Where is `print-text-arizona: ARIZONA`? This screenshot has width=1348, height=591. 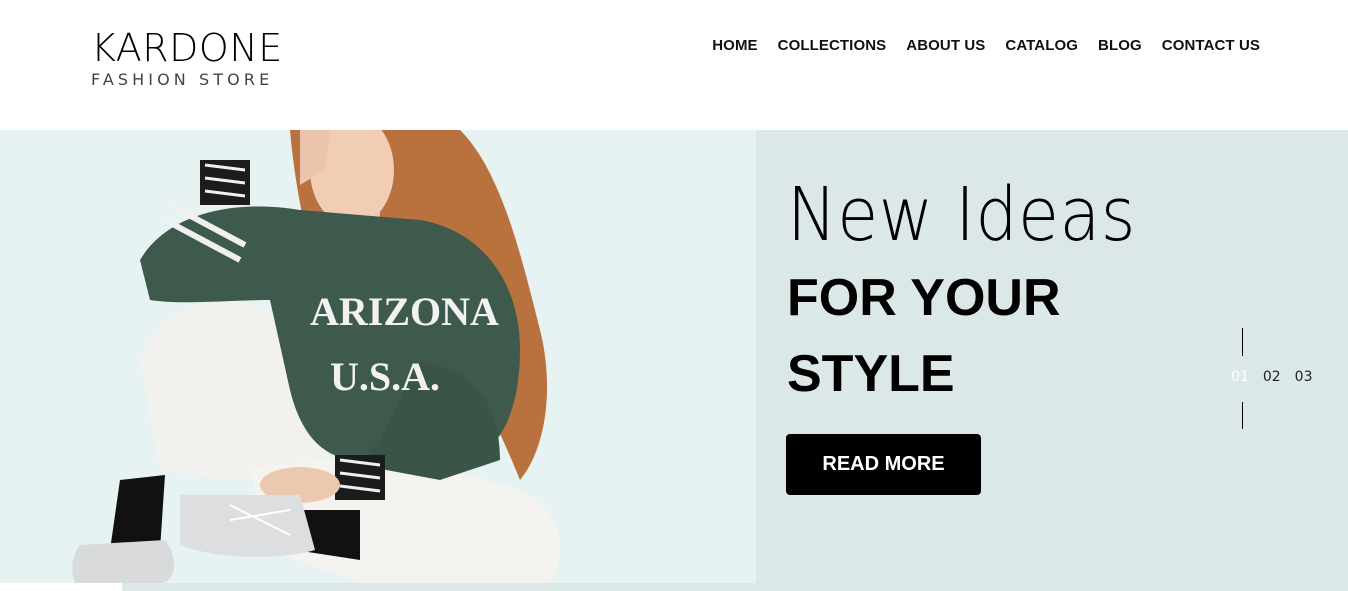
print-text-arizona: ARIZONA is located at coordinates (404, 311).